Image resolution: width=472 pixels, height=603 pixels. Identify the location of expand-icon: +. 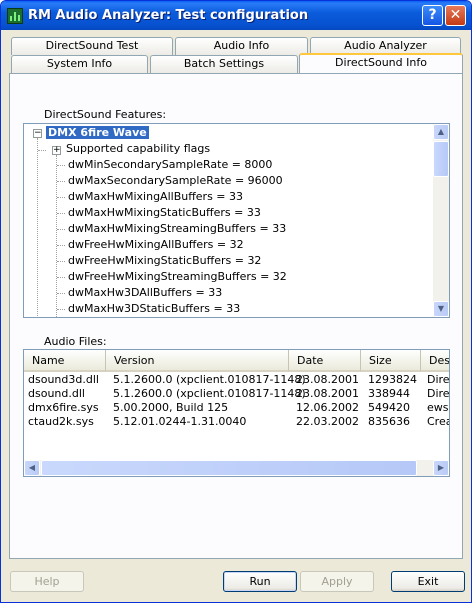
(56, 150).